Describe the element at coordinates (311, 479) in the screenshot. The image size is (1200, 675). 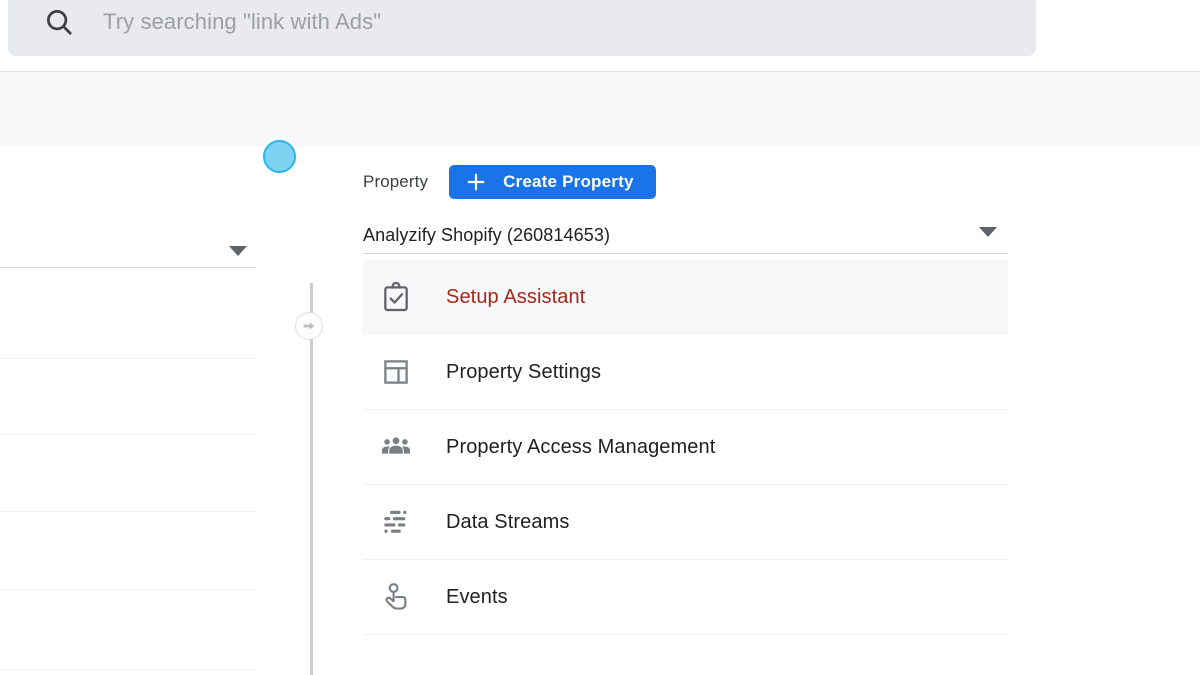
I see `connector-line` at that location.